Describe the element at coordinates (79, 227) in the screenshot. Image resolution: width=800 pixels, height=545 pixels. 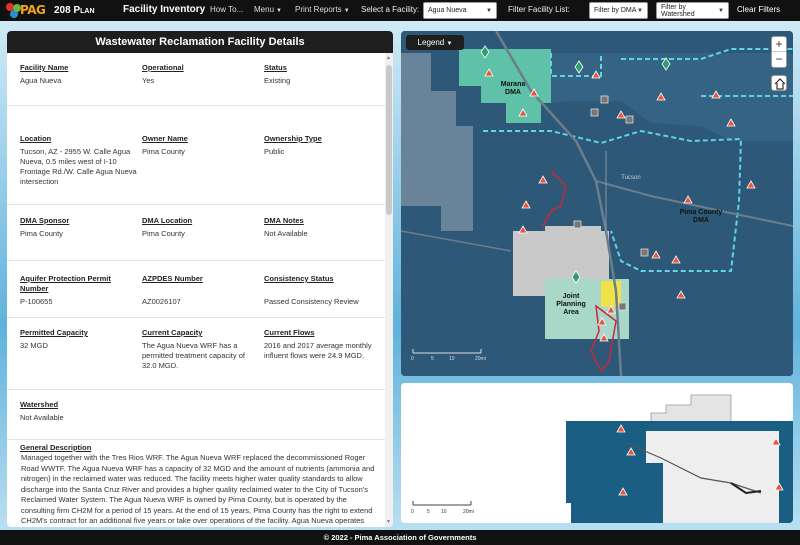
I see `field-dma-sponsor: DMA Sponsor Pima County` at that location.